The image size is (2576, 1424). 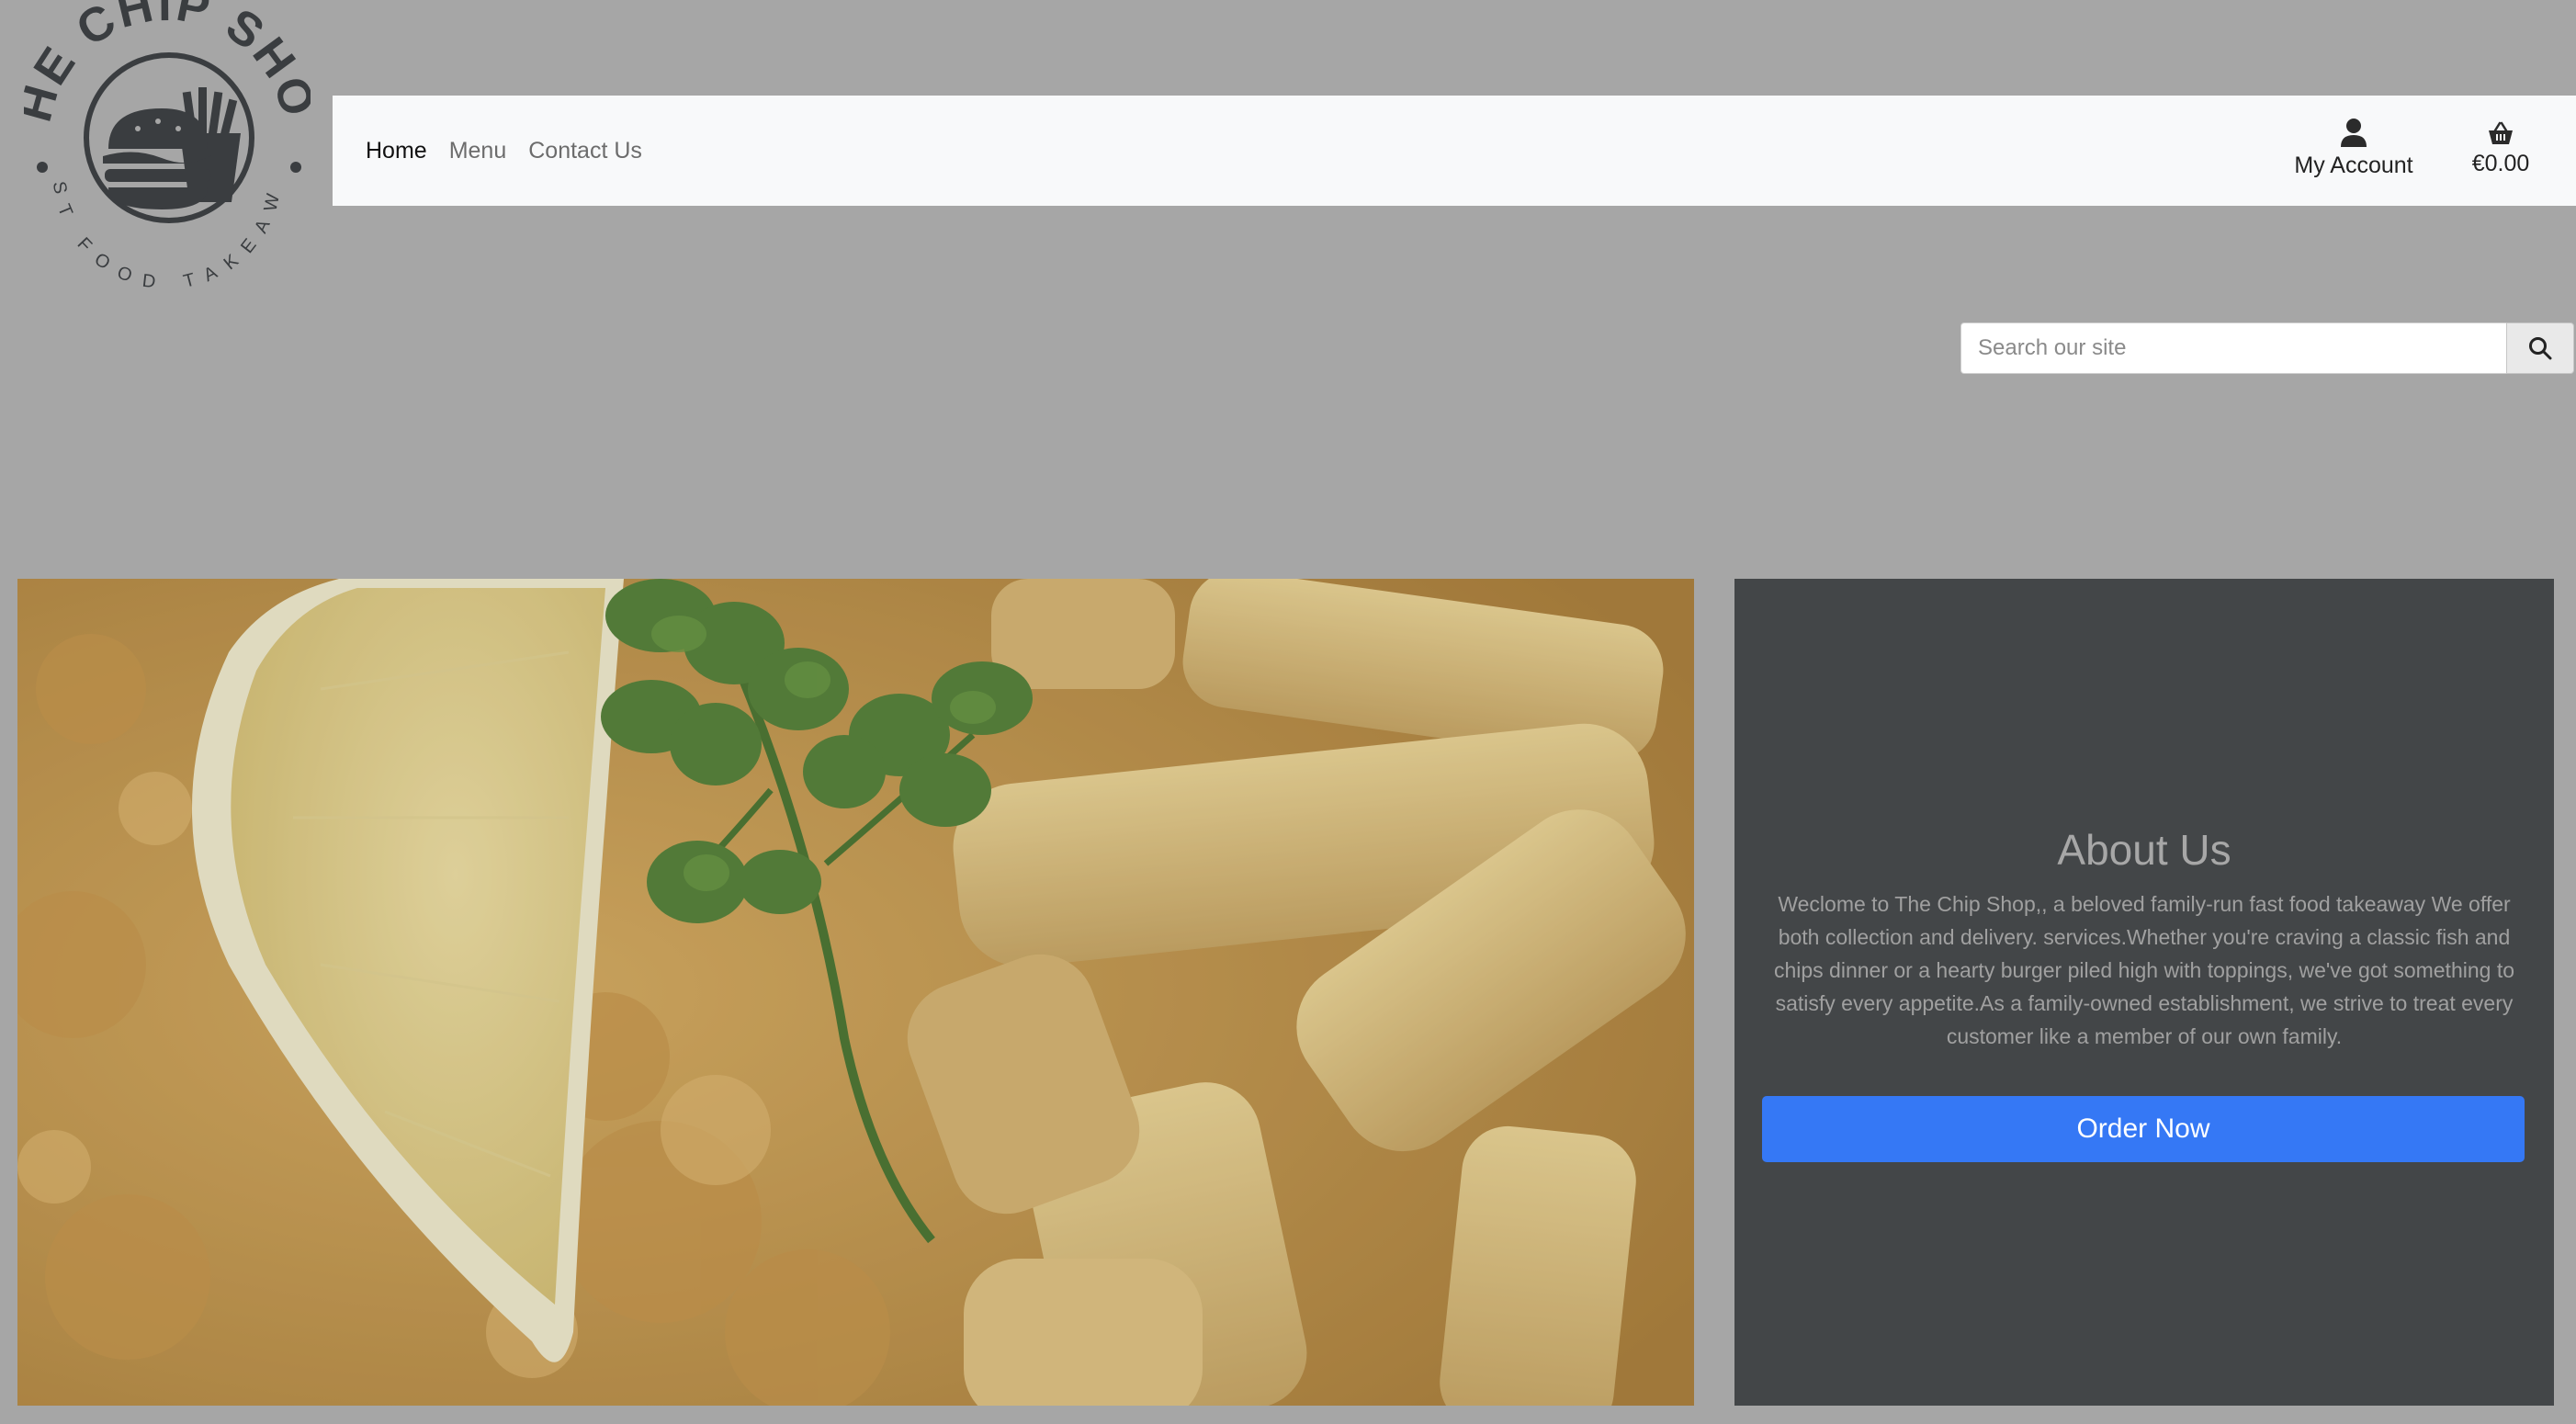 I want to click on cart-total: €0.00, so click(x=2500, y=163).